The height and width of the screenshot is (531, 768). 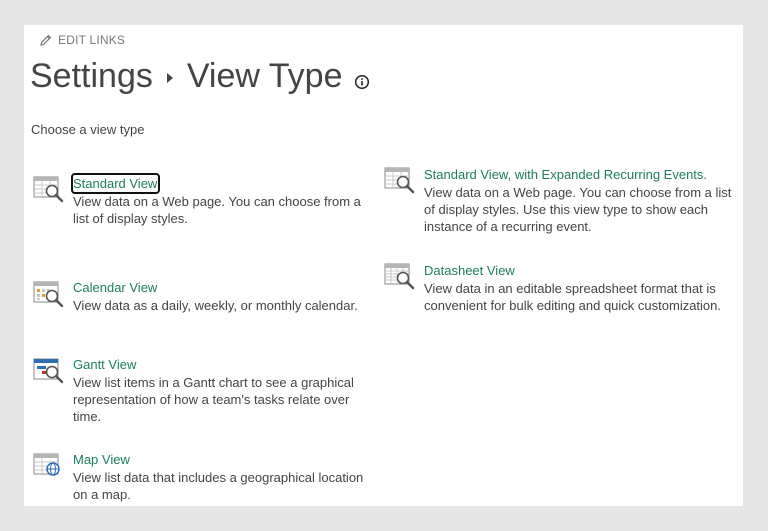 What do you see at coordinates (362, 79) in the screenshot?
I see `info-icon` at bounding box center [362, 79].